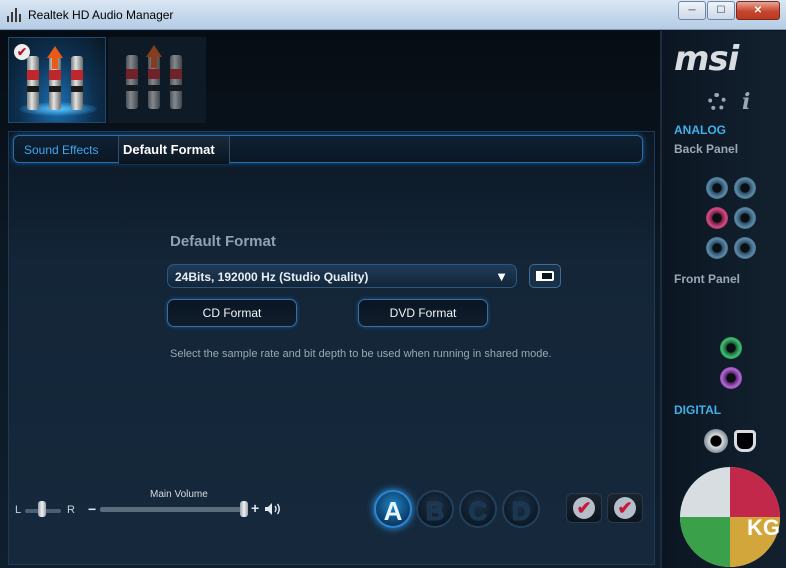 This screenshot has height=568, width=786. I want to click on volume-down-icon: −, so click(92, 509).